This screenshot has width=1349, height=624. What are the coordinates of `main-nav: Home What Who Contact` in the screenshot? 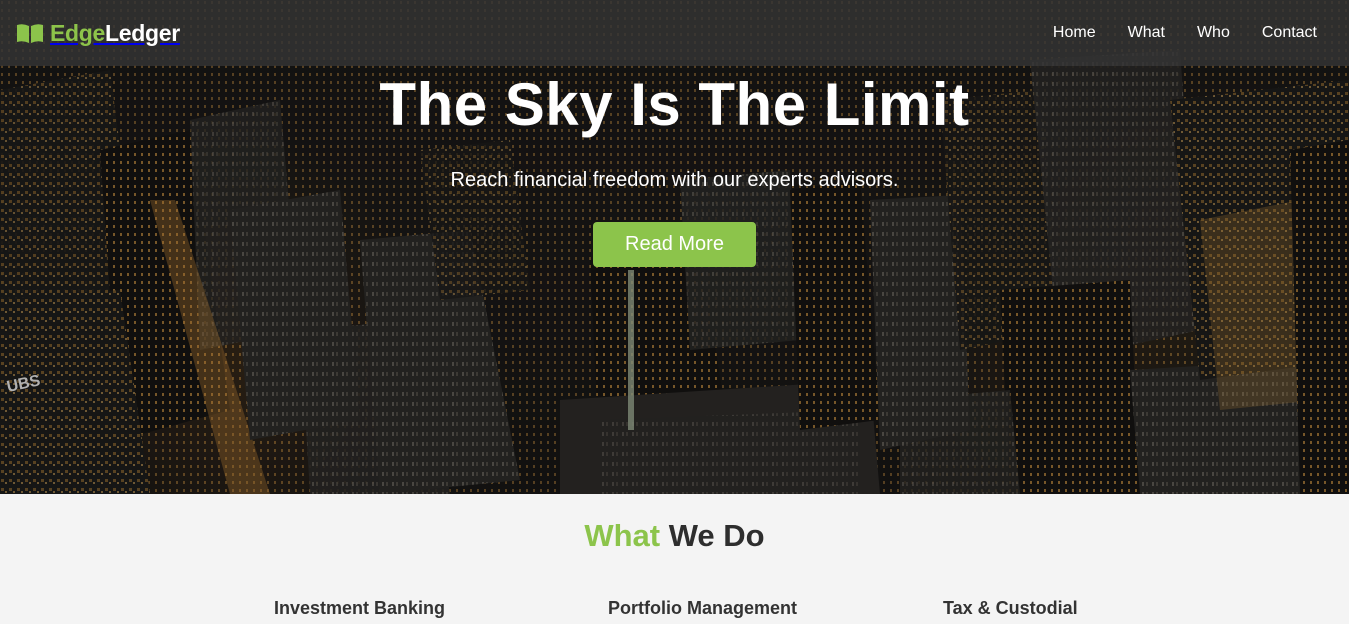 It's located at (1185, 33).